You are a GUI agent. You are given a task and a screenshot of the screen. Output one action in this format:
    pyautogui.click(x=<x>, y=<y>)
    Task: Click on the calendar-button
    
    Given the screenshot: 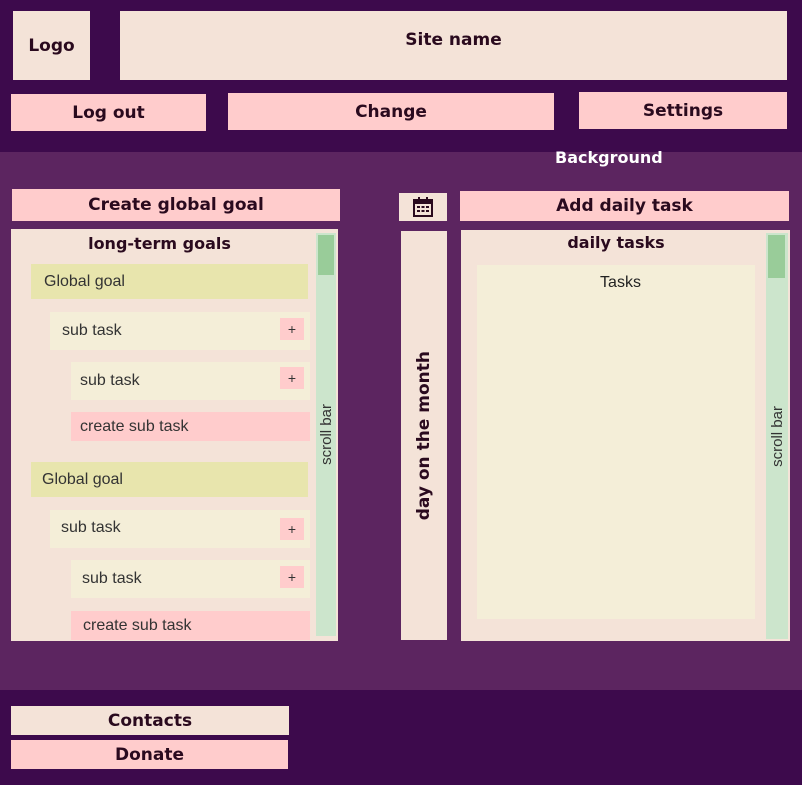 What is the action you would take?
    pyautogui.click(x=423, y=207)
    